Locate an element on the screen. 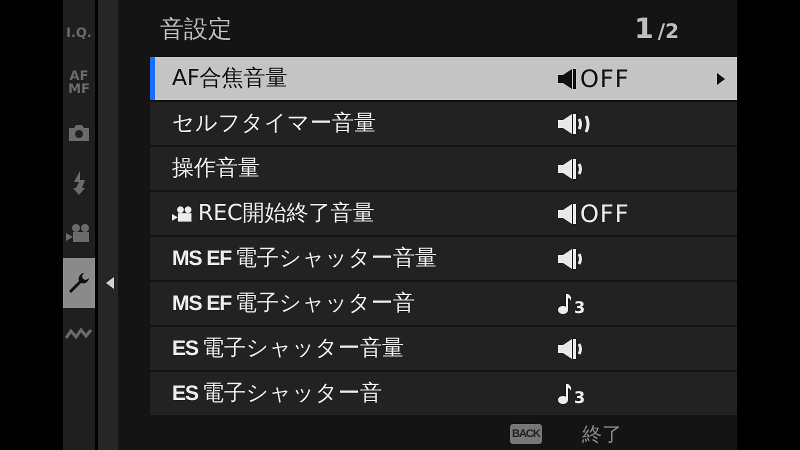  page-total: /2 is located at coordinates (668, 31).